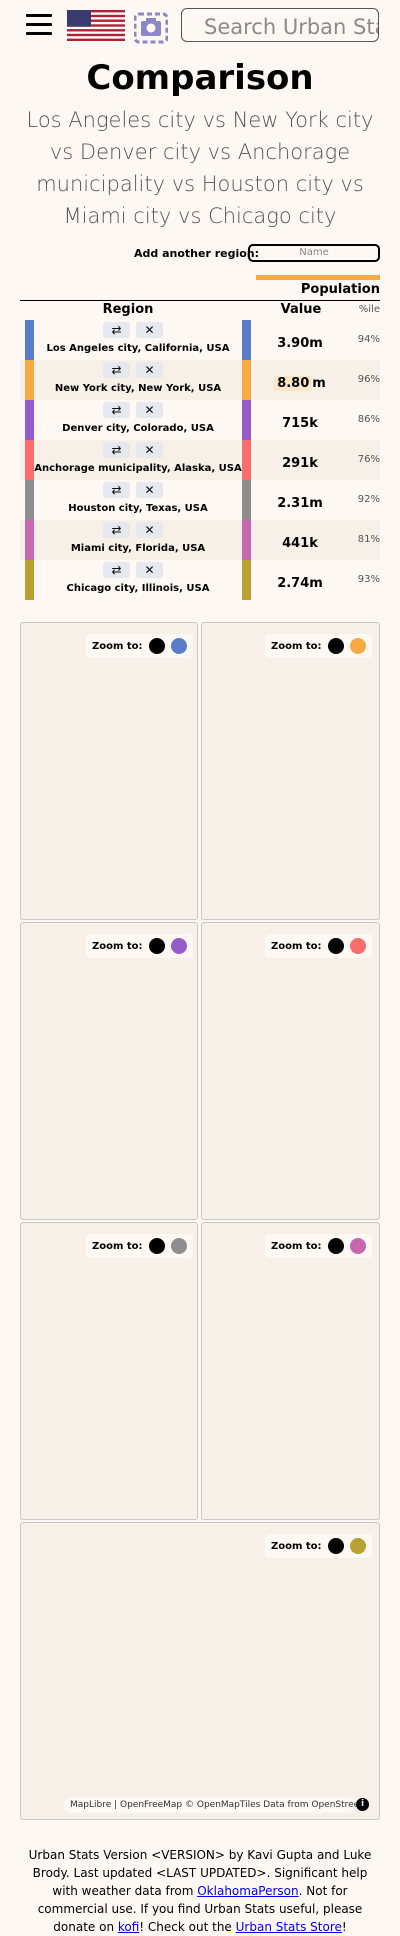 The width and height of the screenshot is (400, 1936). What do you see at coordinates (187, 1927) in the screenshot?
I see `footer-text: ! Check out the` at bounding box center [187, 1927].